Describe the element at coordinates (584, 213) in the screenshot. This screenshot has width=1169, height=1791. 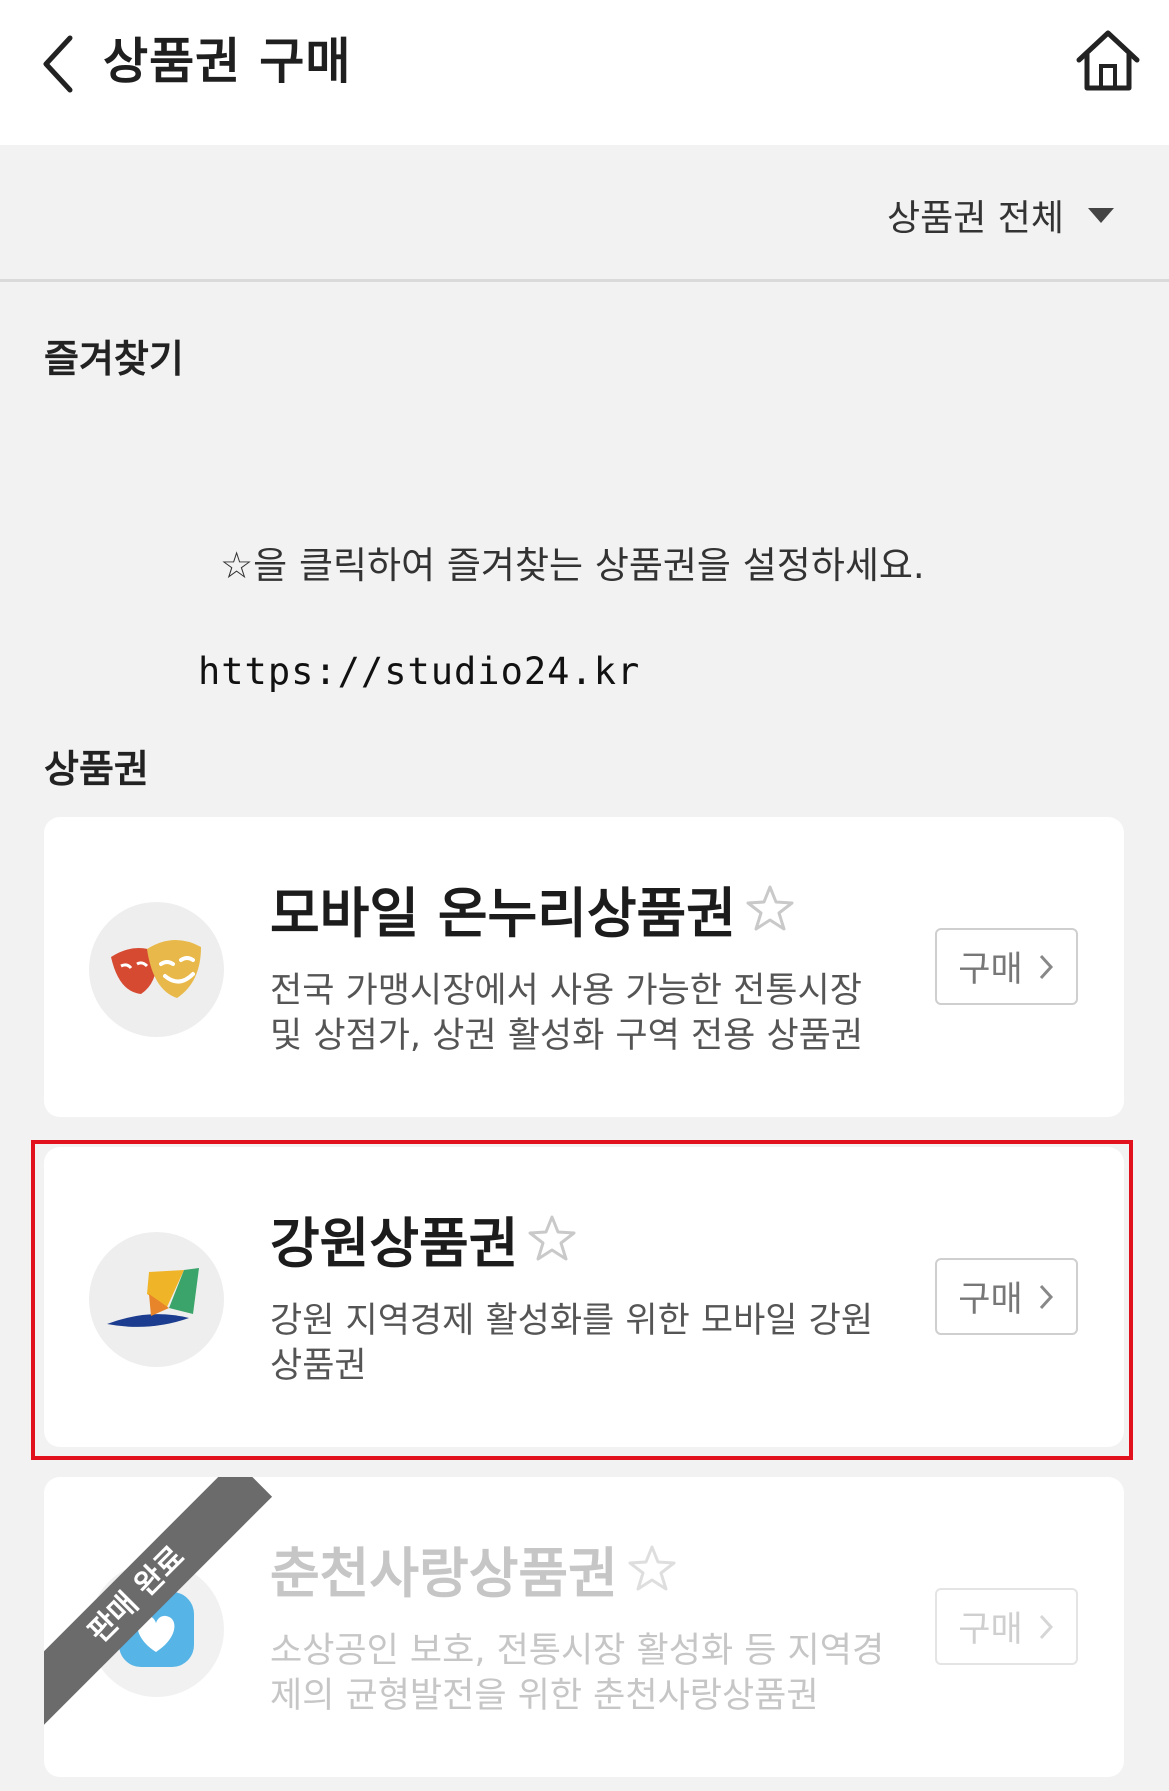
I see `filter-bar: 상품권 전체` at that location.